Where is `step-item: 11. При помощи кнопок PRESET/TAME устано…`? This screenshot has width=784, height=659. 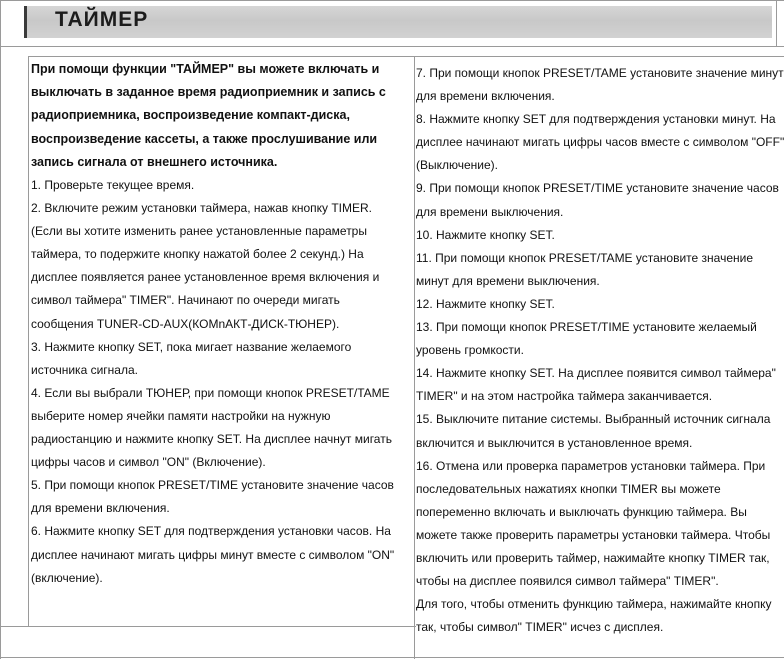
step-item: 11. При помощи кнопок PRESET/TAME устано… is located at coordinates (585, 269).